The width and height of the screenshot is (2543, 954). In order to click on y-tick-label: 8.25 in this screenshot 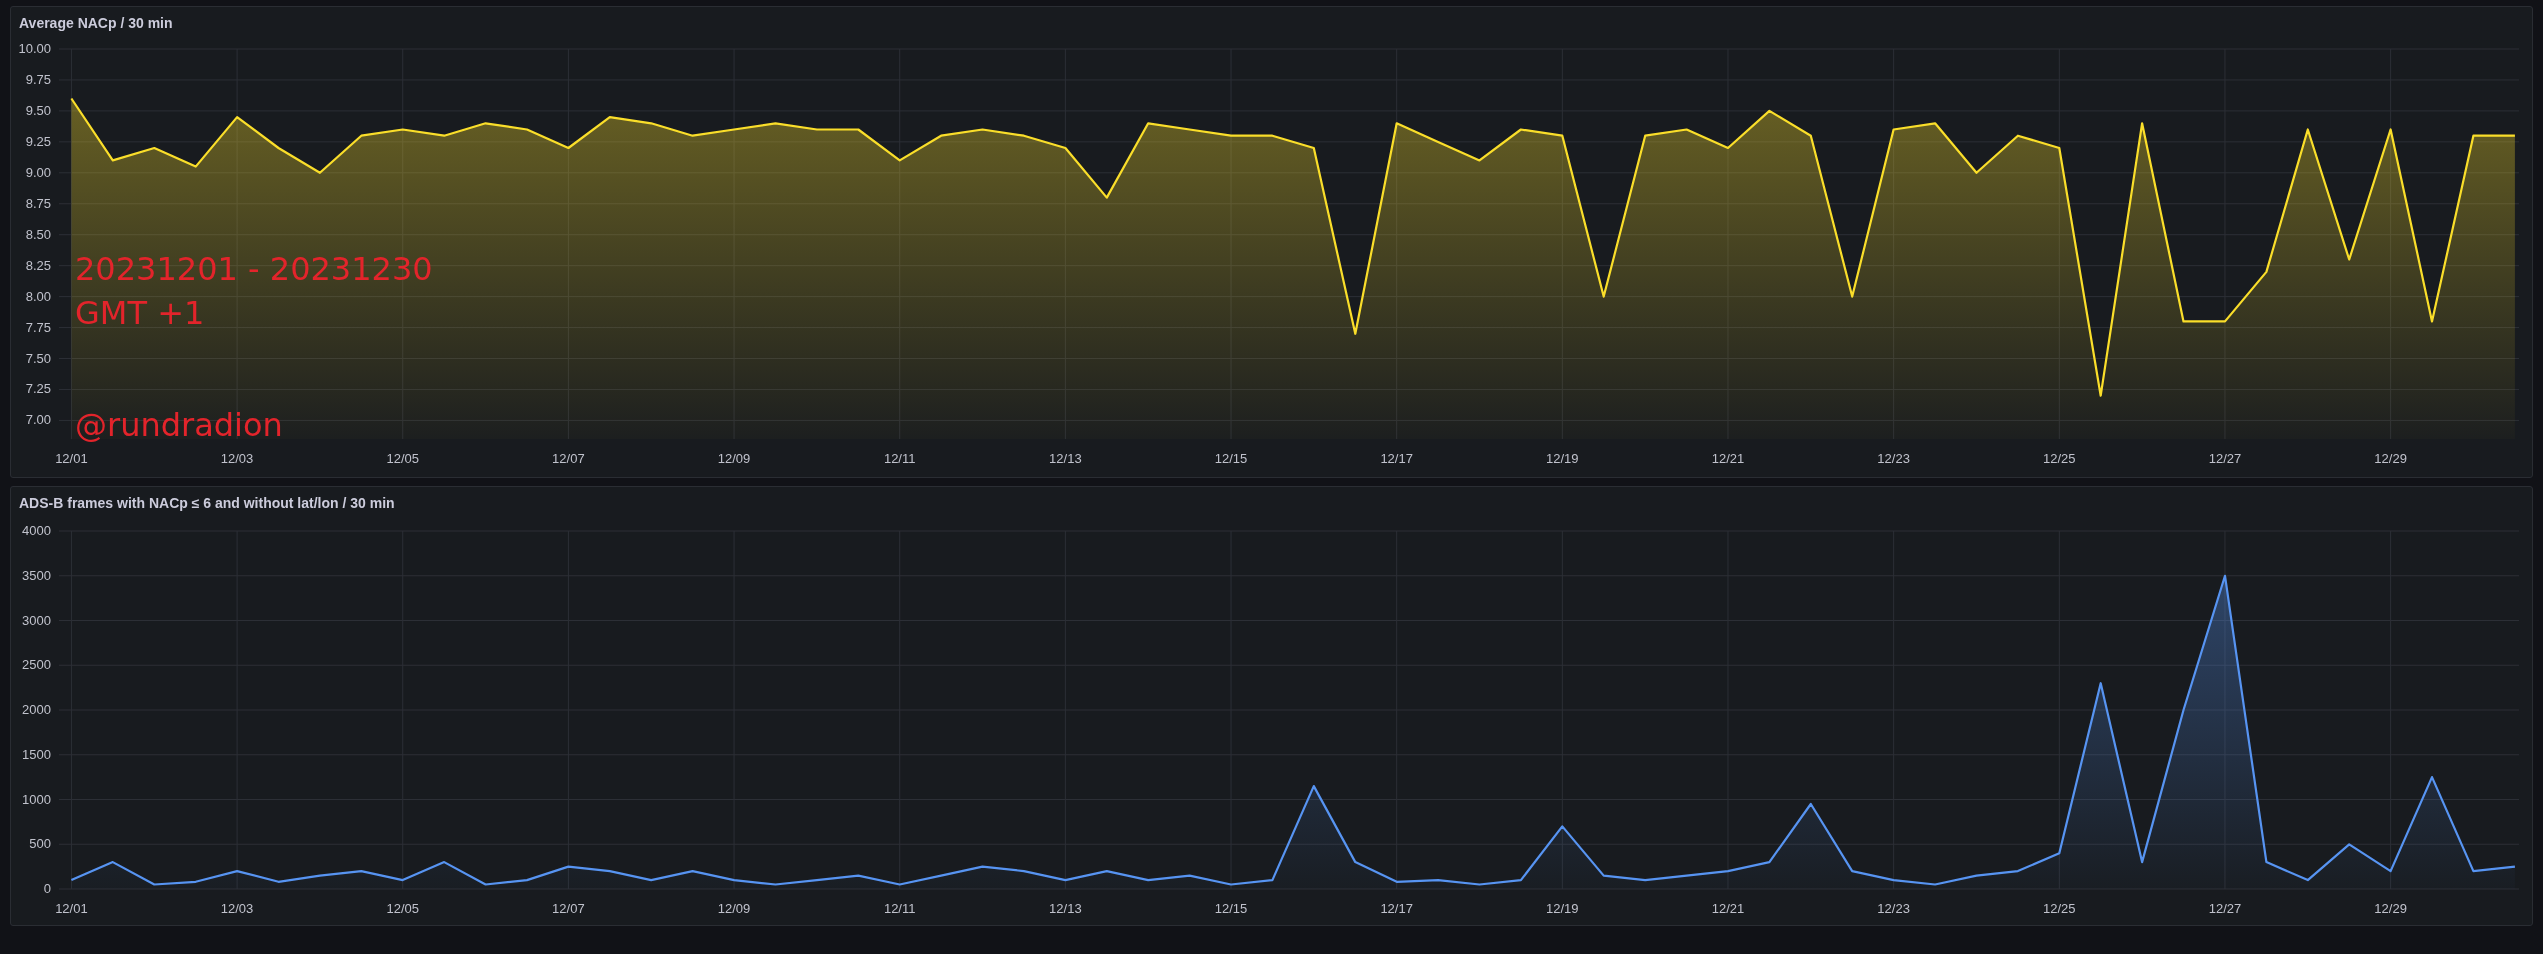, I will do `click(38, 265)`.